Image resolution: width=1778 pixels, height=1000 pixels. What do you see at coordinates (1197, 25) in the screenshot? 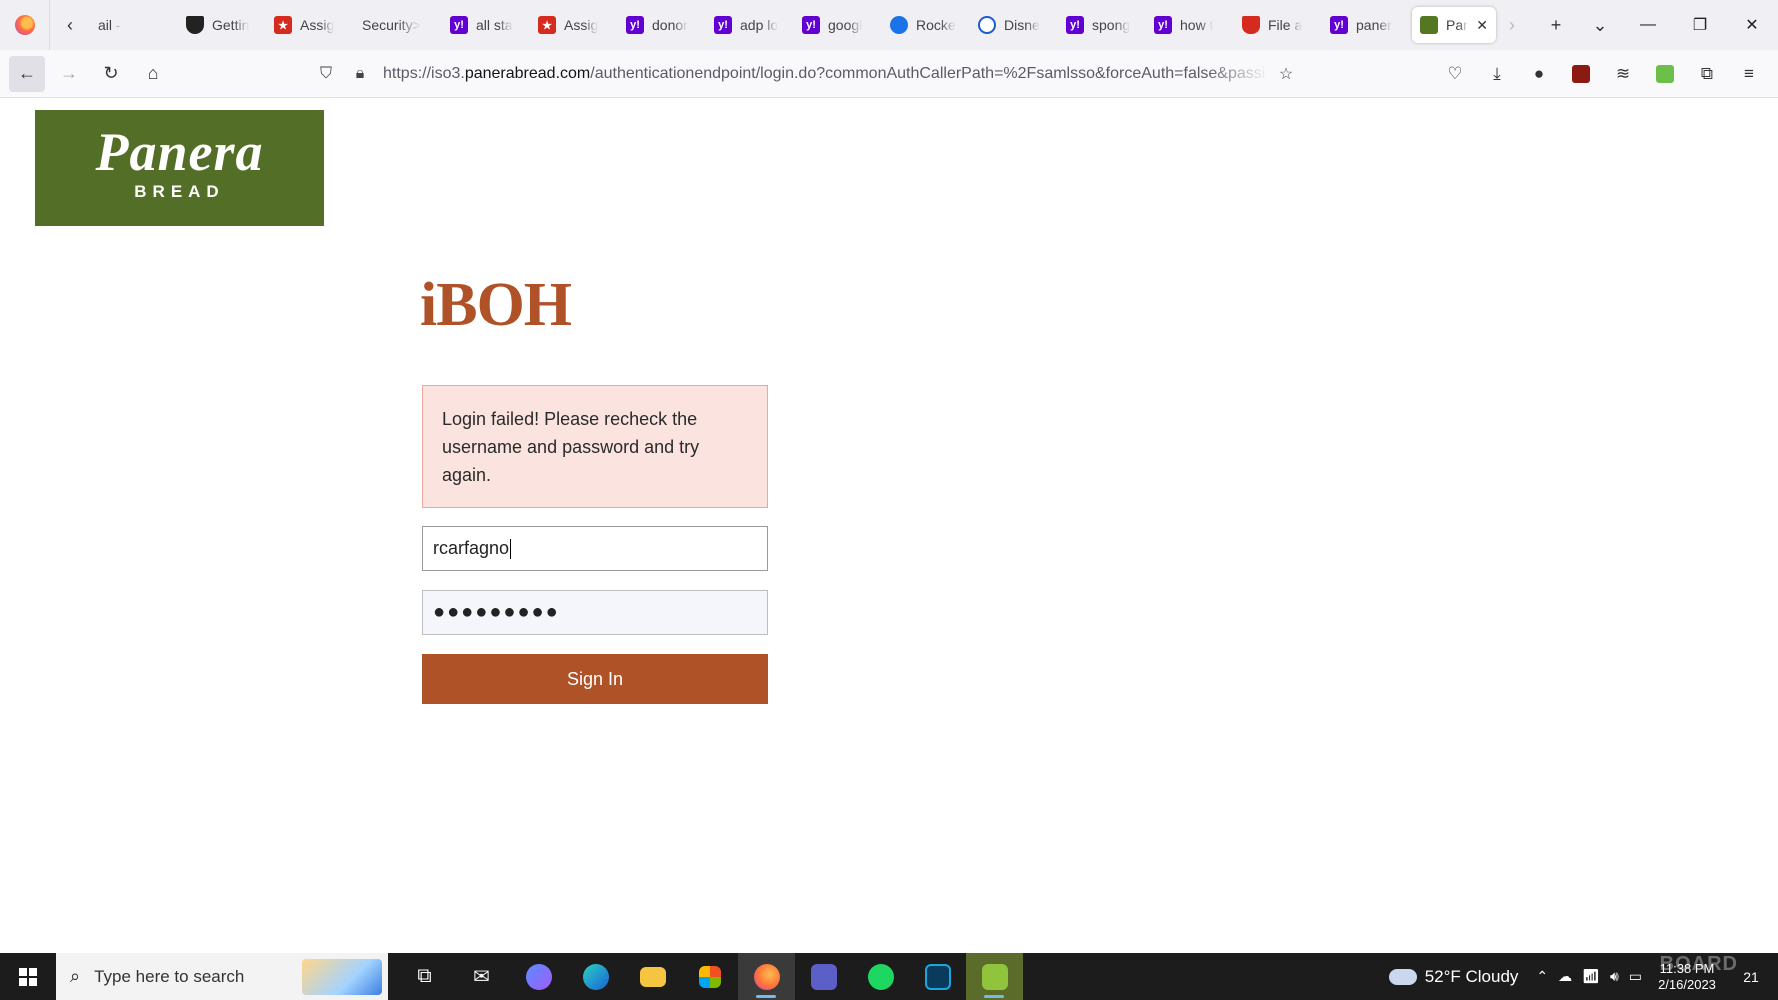
I see `tab-title: how t` at bounding box center [1197, 25].